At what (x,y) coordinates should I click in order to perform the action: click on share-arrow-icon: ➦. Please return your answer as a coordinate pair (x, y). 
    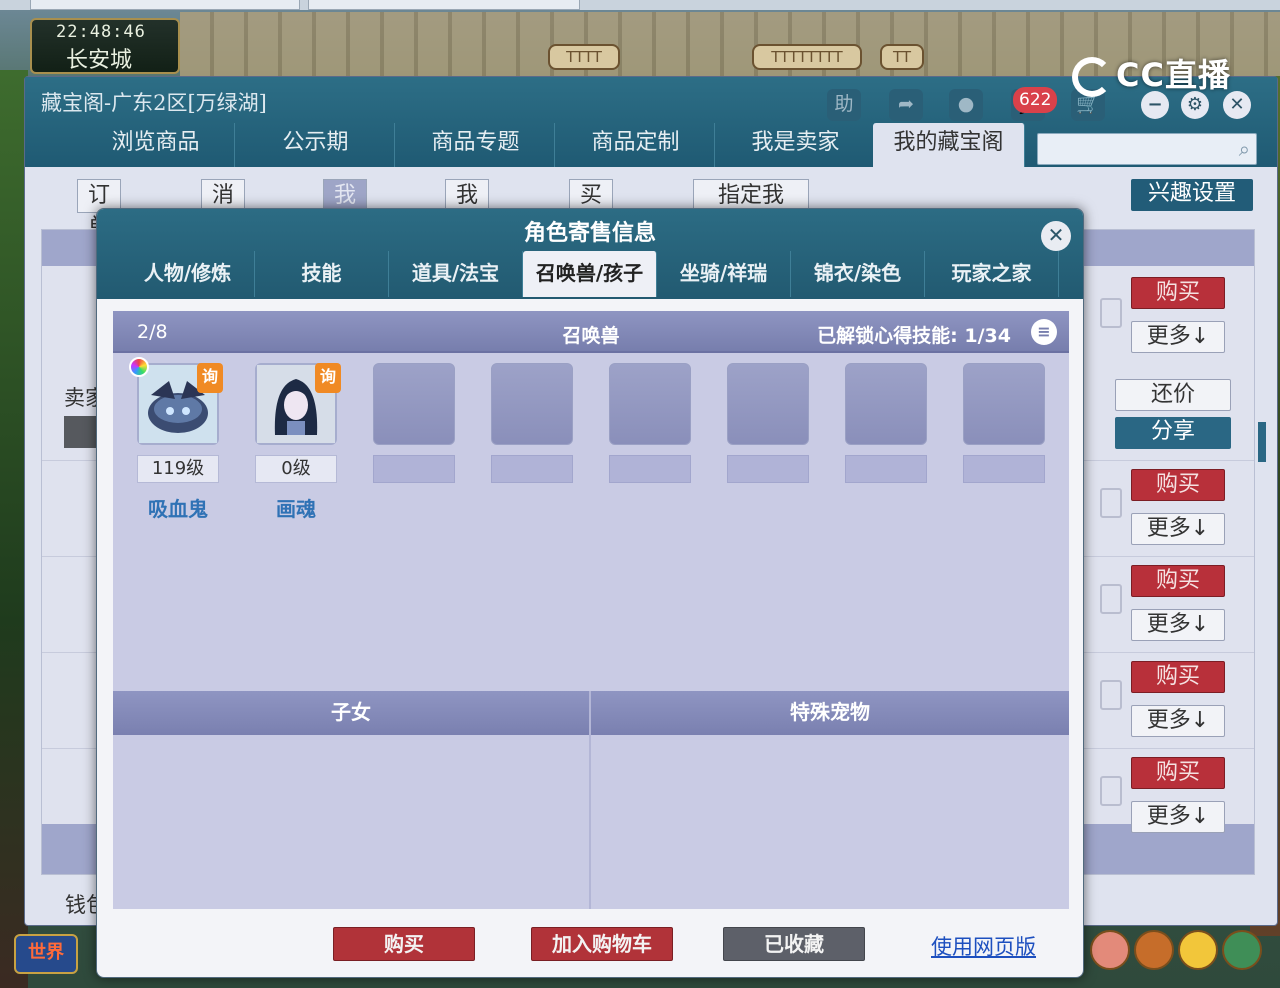
    Looking at the image, I should click on (906, 105).